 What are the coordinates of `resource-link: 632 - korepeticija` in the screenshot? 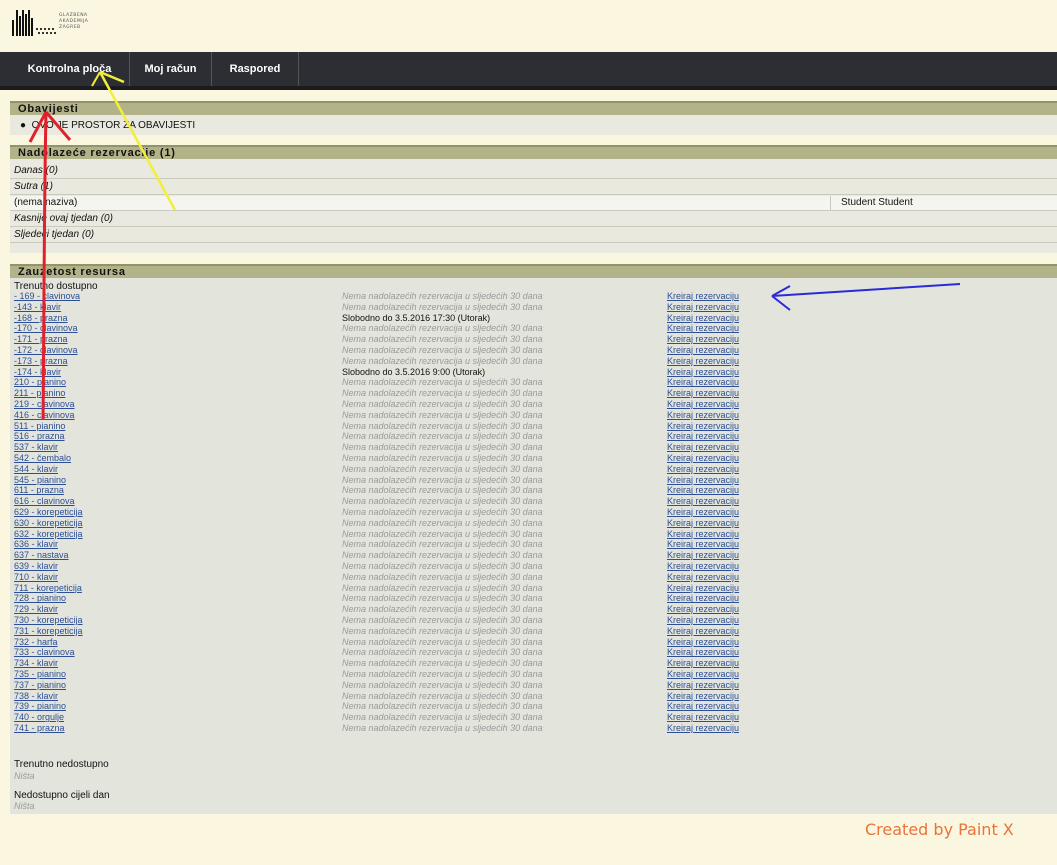 It's located at (48, 534).